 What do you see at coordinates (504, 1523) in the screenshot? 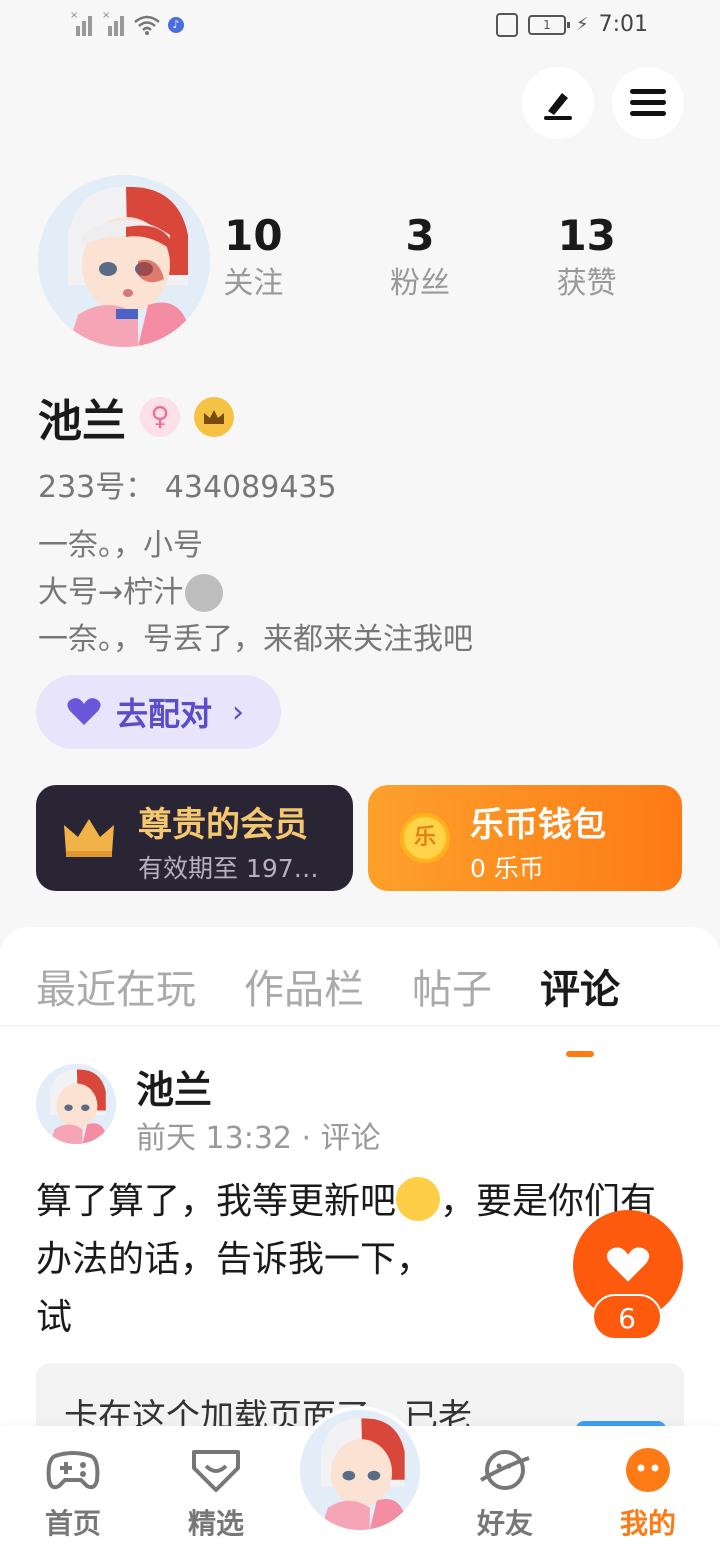
I see `nav-label: 好友` at bounding box center [504, 1523].